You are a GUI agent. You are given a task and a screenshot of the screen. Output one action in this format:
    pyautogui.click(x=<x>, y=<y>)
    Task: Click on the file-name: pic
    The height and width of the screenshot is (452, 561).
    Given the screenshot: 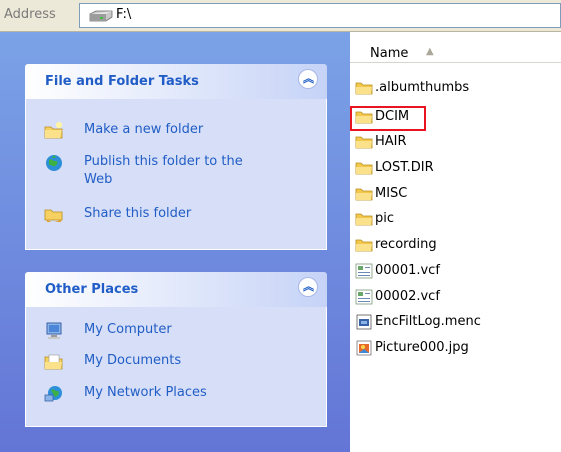 What is the action you would take?
    pyautogui.click(x=385, y=218)
    